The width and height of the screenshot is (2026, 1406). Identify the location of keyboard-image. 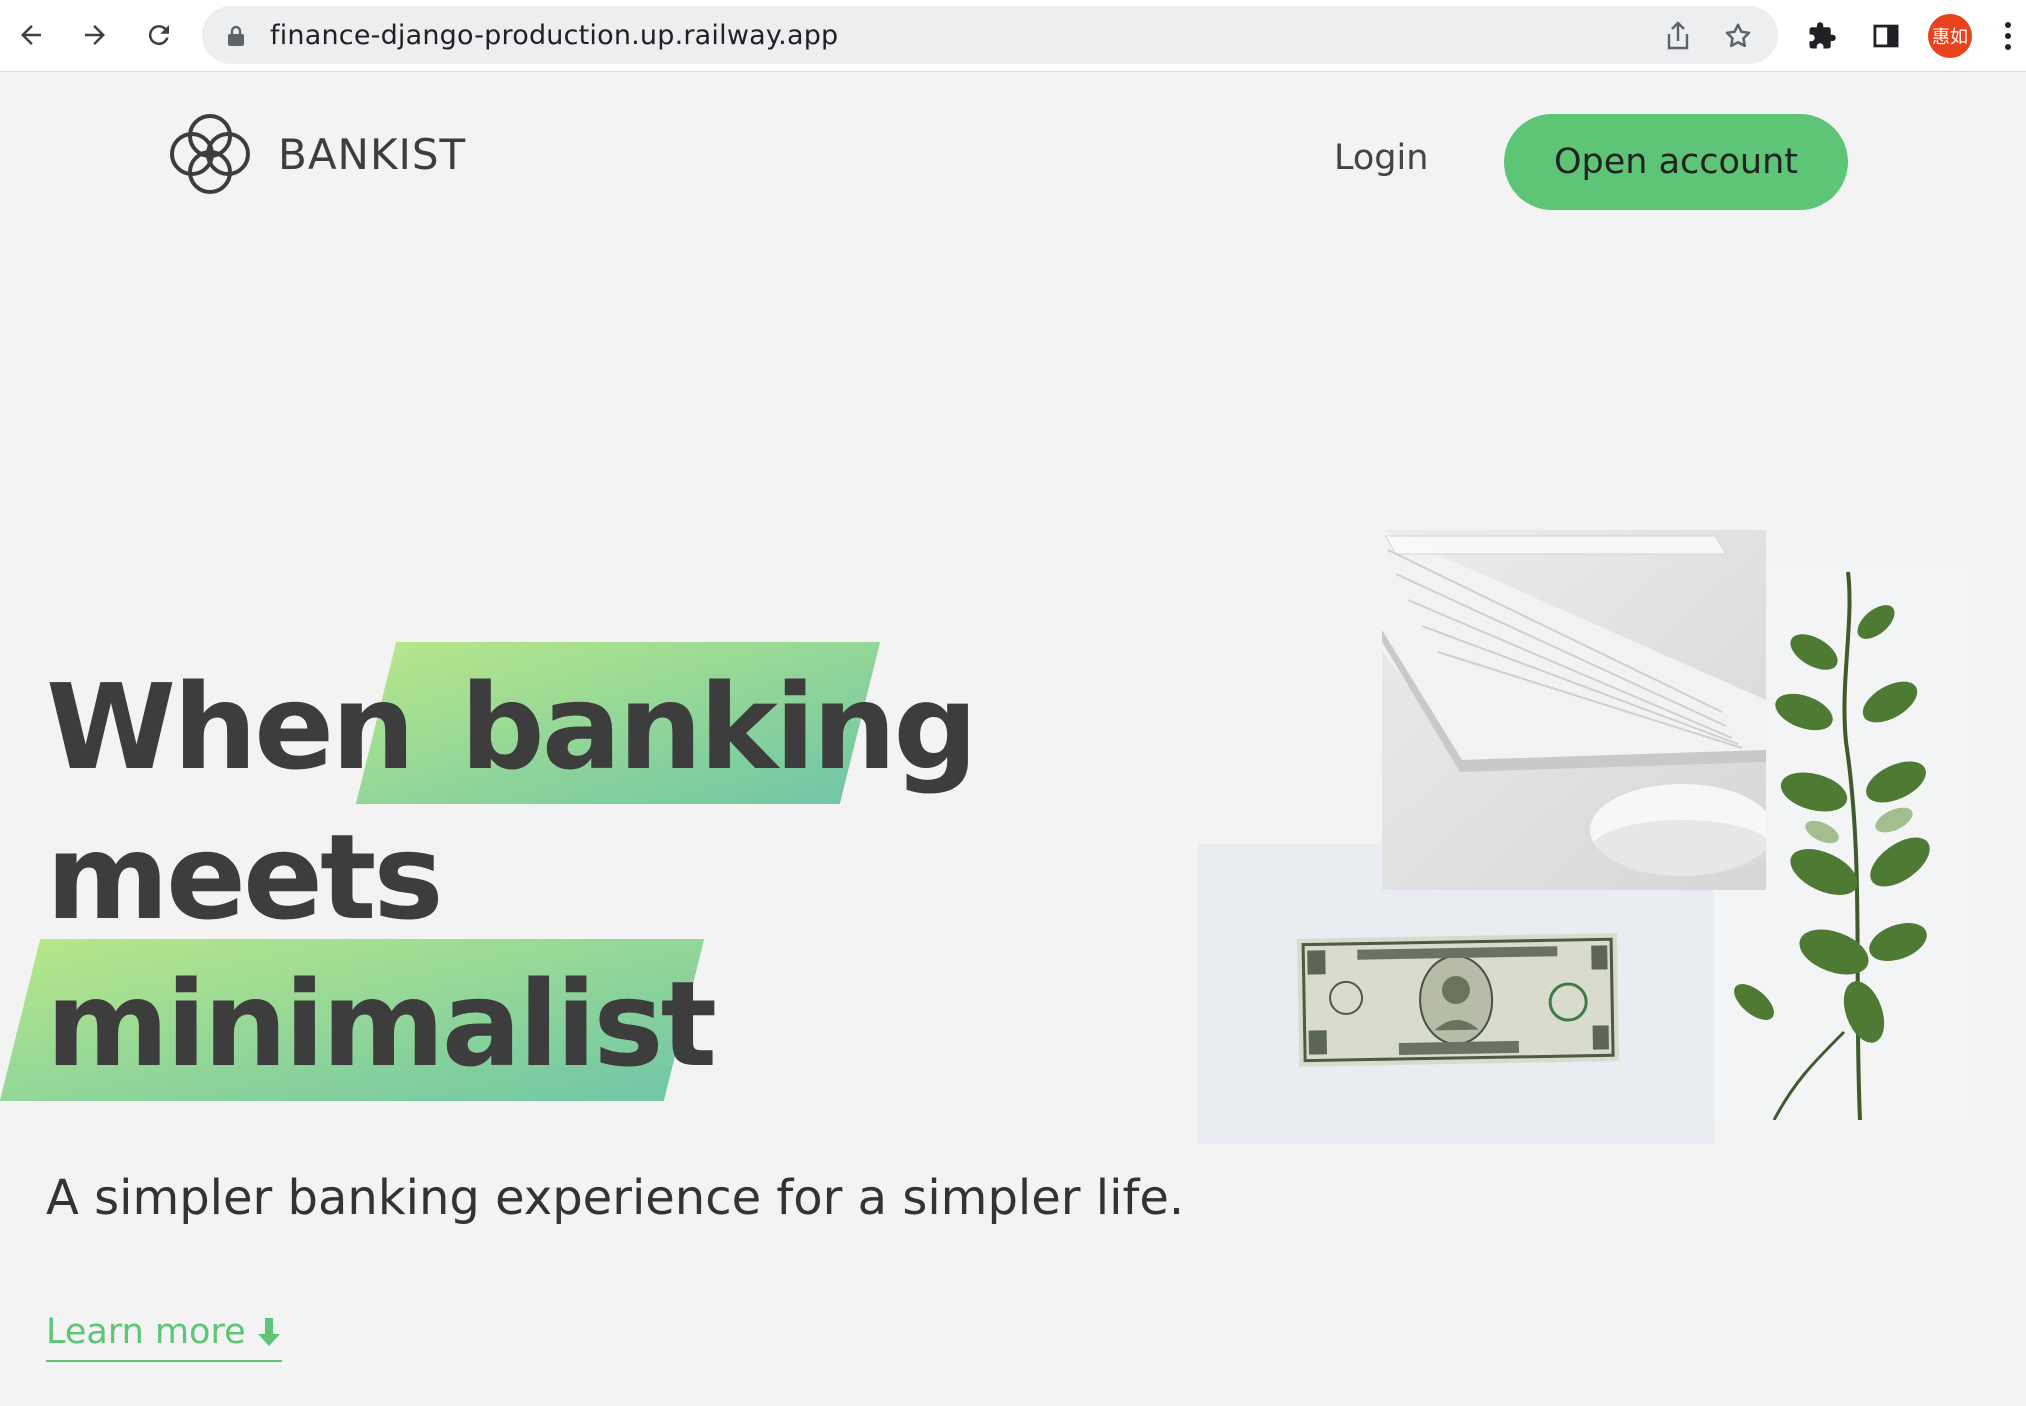
(1574, 710).